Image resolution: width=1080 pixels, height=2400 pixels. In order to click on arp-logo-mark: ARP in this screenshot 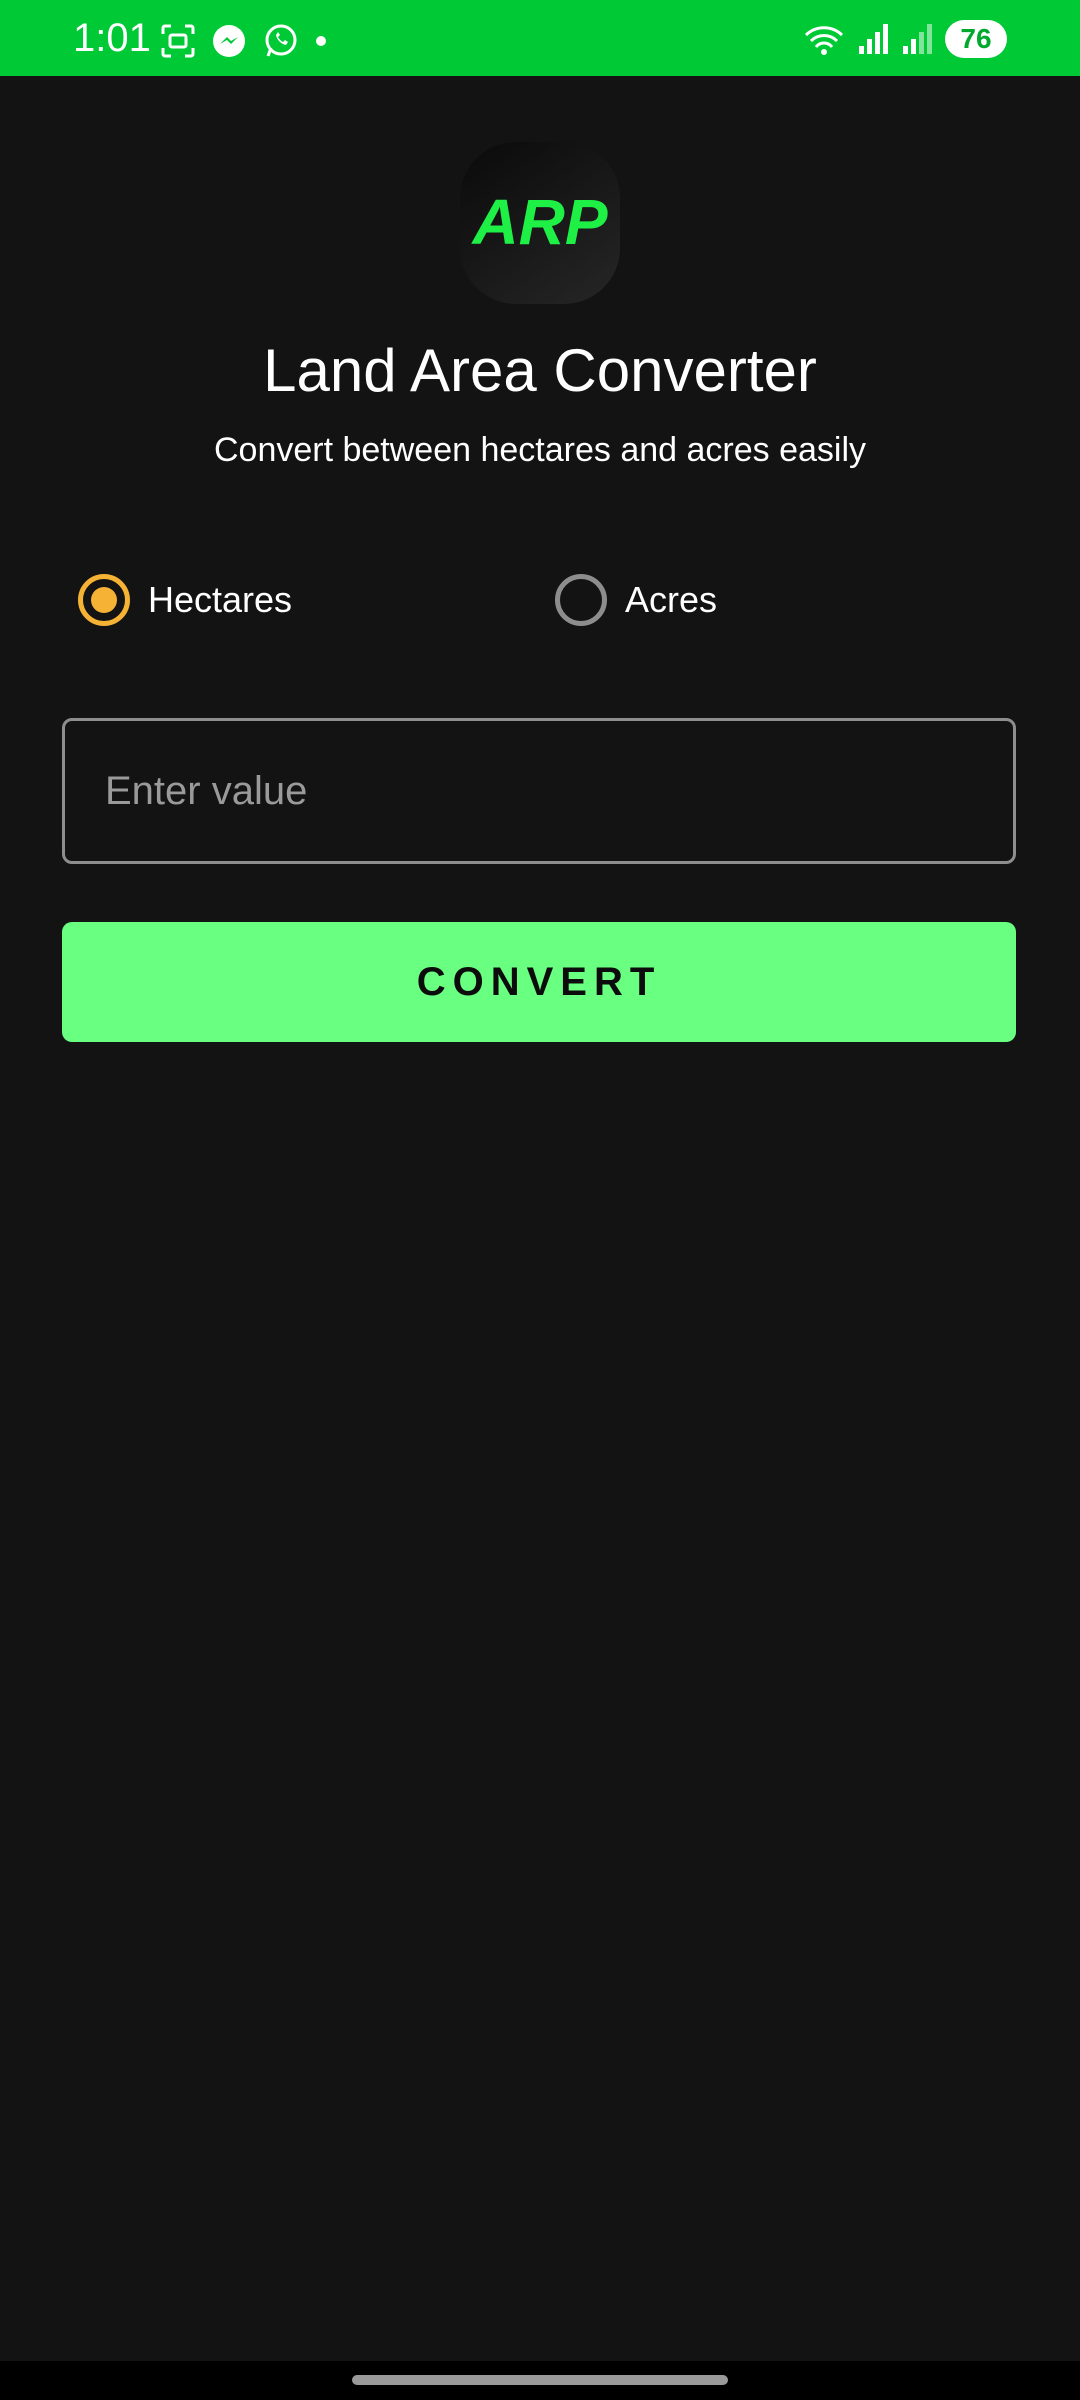, I will do `click(538, 222)`.